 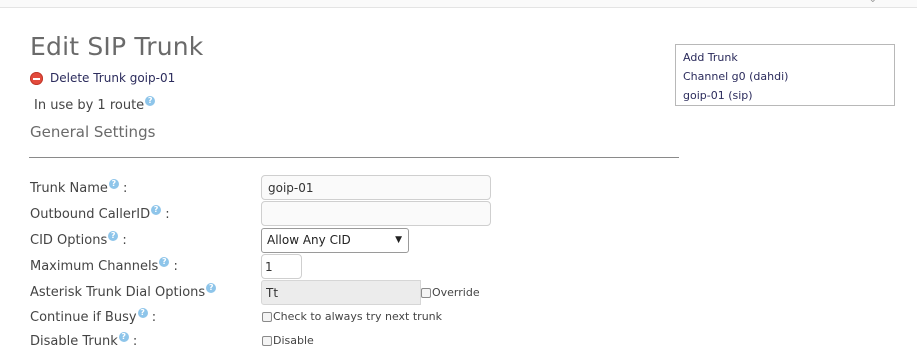 I want to click on delete-icon, so click(x=36, y=78).